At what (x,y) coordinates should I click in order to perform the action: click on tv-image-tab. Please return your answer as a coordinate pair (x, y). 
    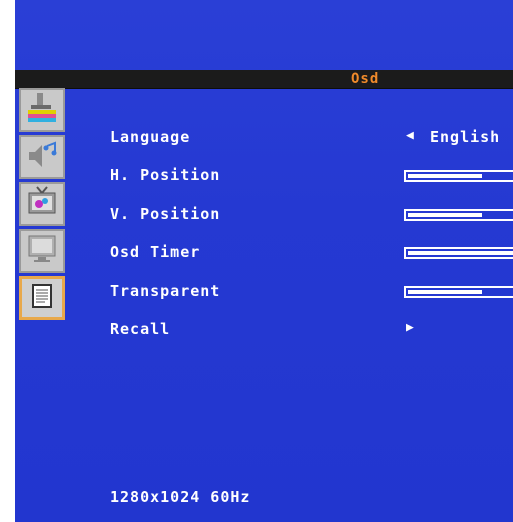
    Looking at the image, I should click on (42, 204).